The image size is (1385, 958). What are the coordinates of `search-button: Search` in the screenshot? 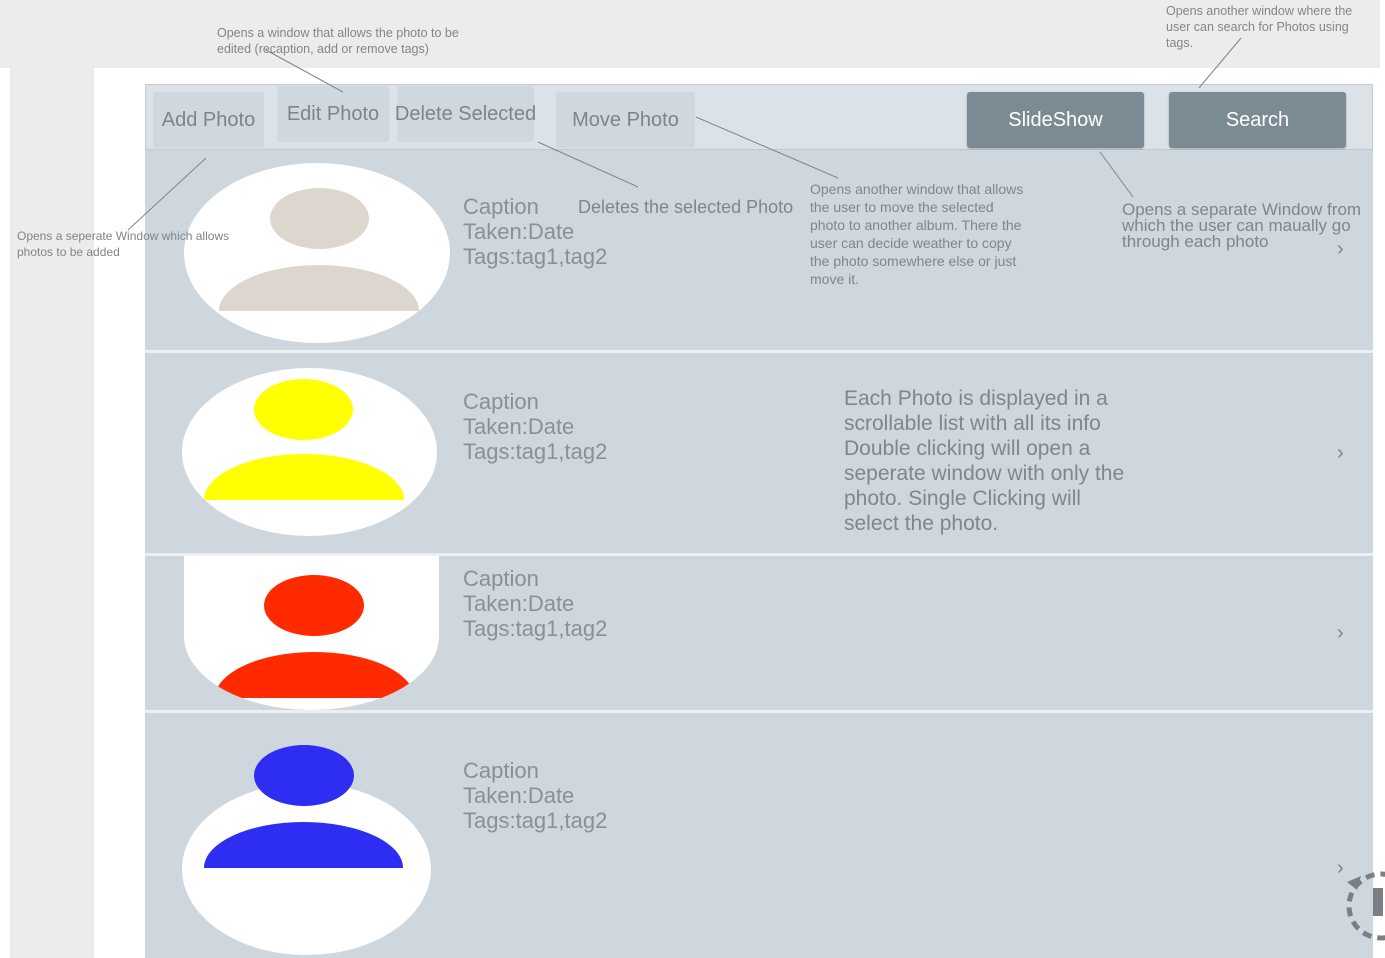 It's located at (1257, 120).